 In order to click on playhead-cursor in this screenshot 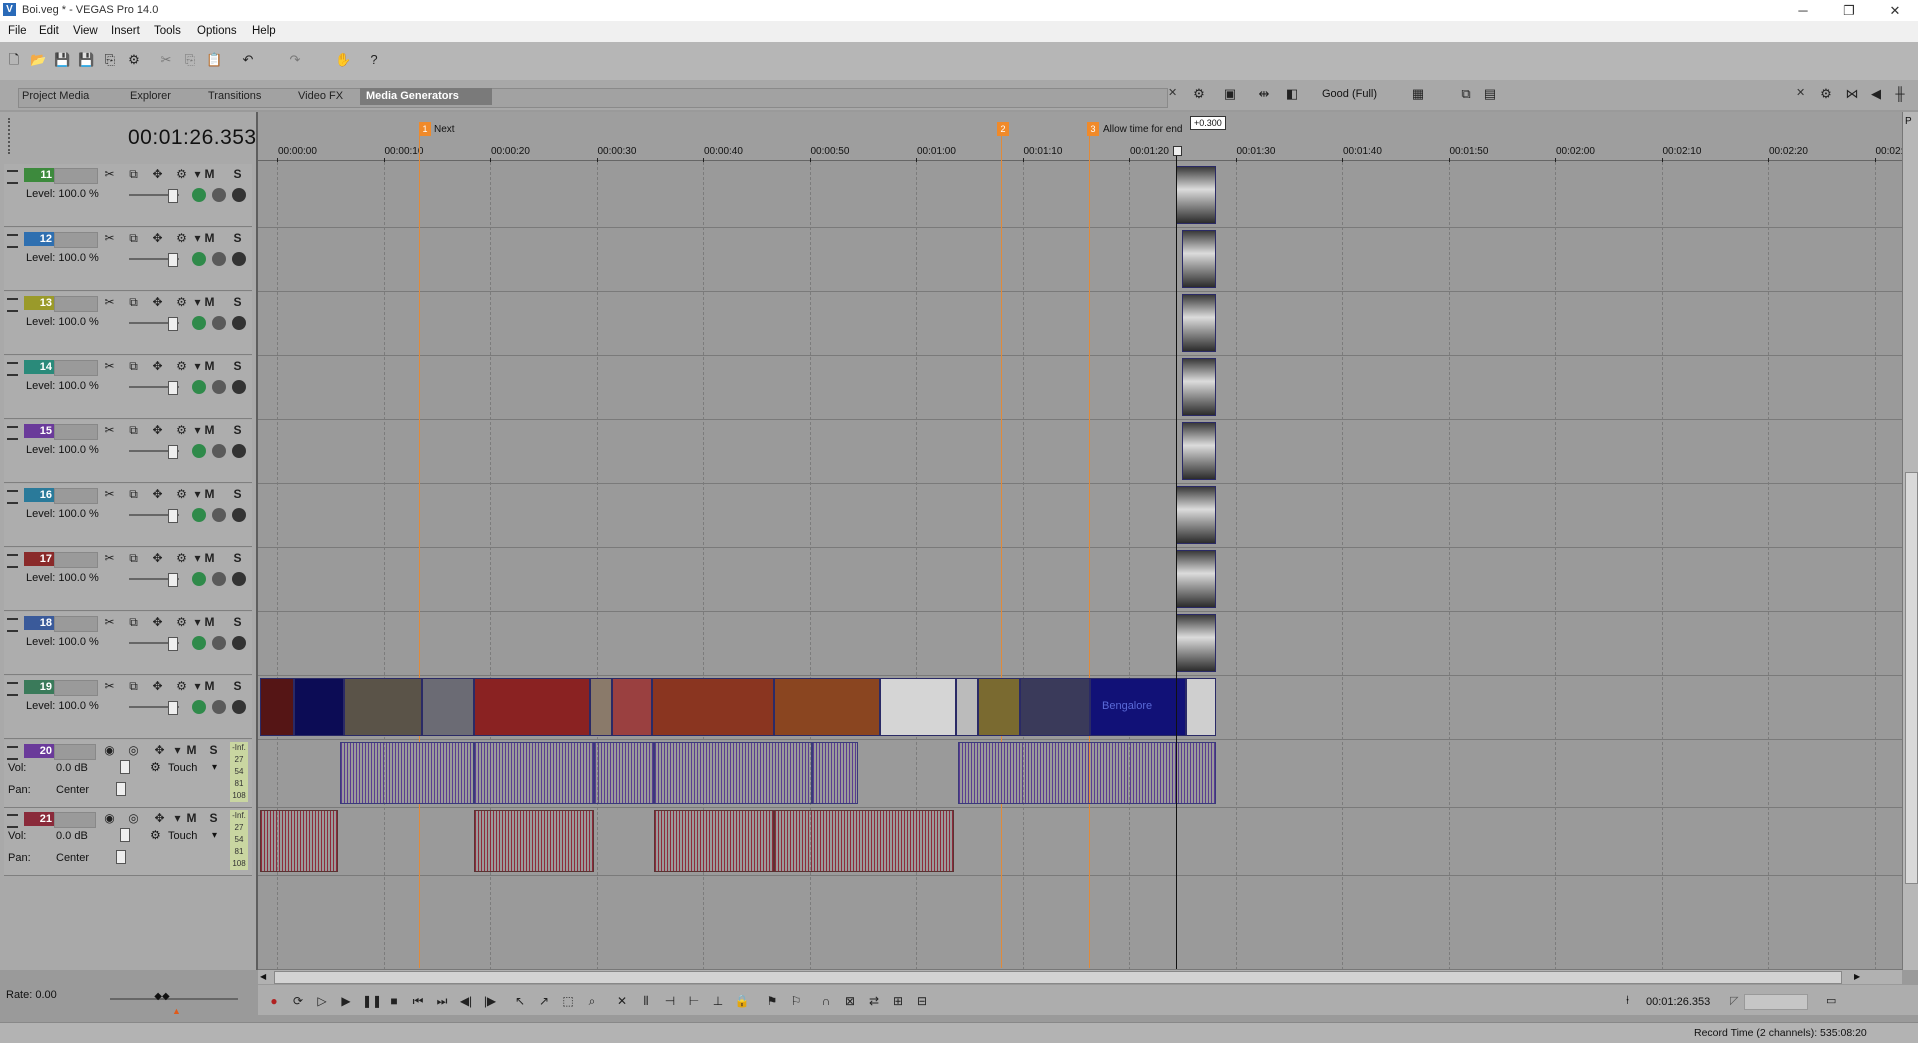, I will do `click(1176, 560)`.